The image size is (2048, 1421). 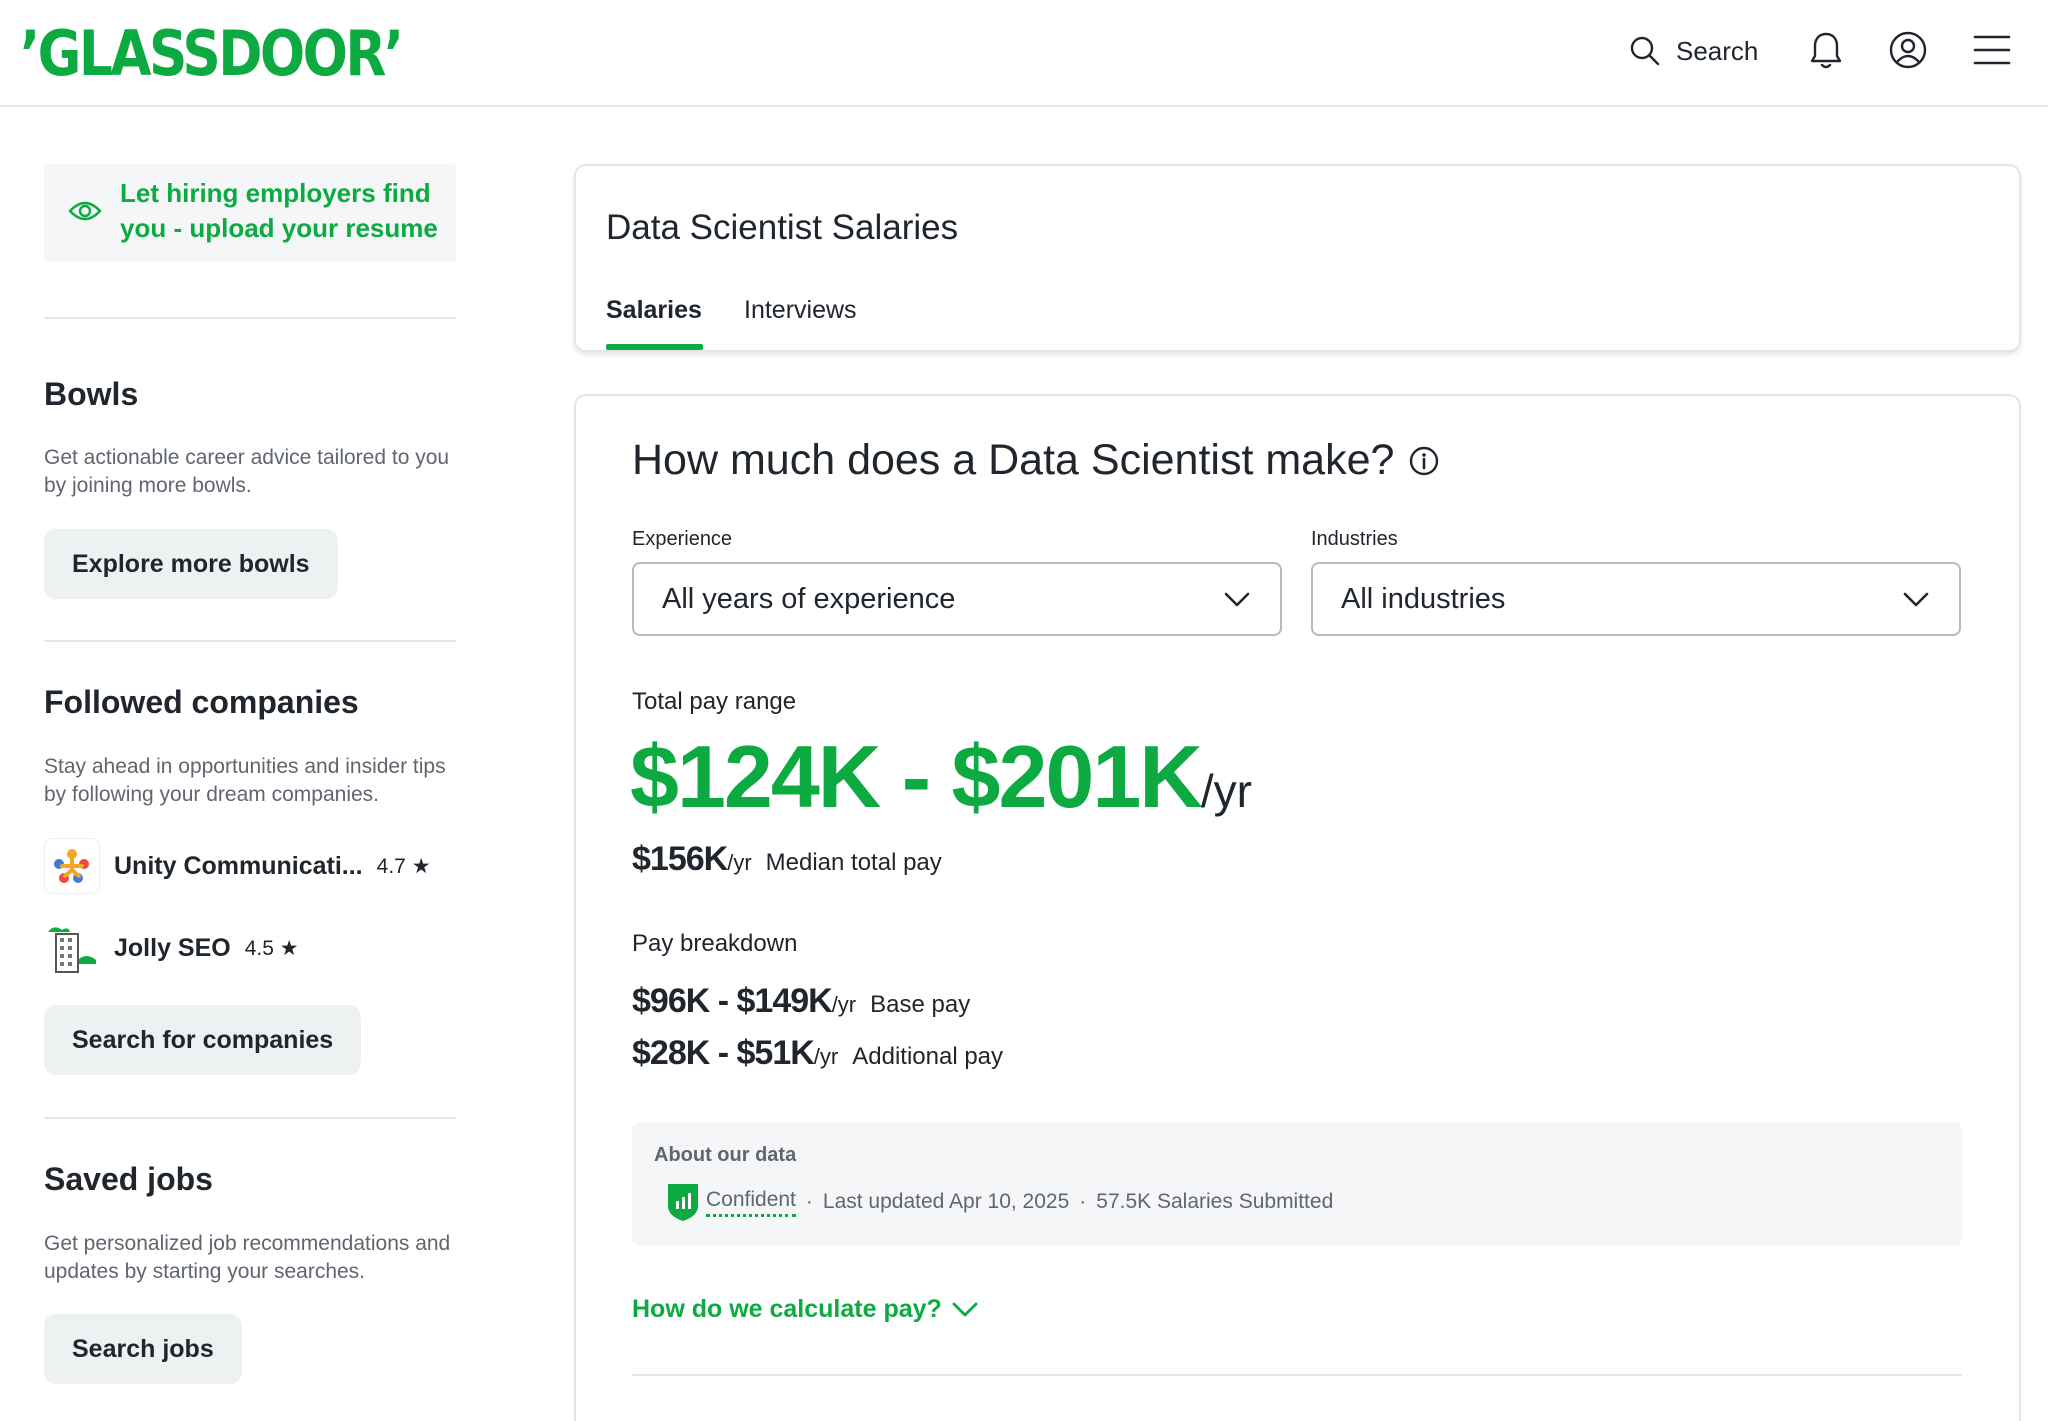 What do you see at coordinates (809, 598) in the screenshot?
I see `experience-value: All years of experience` at bounding box center [809, 598].